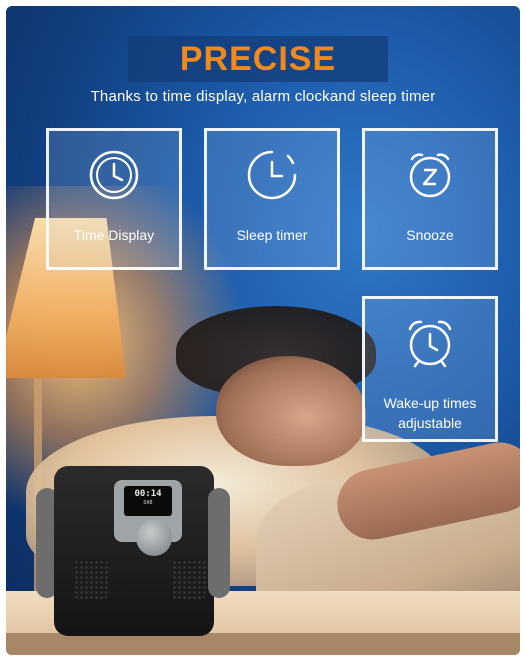 Image resolution: width=526 pixels, height=661 pixels. What do you see at coordinates (219, 543) in the screenshot?
I see `radio-handle-right` at bounding box center [219, 543].